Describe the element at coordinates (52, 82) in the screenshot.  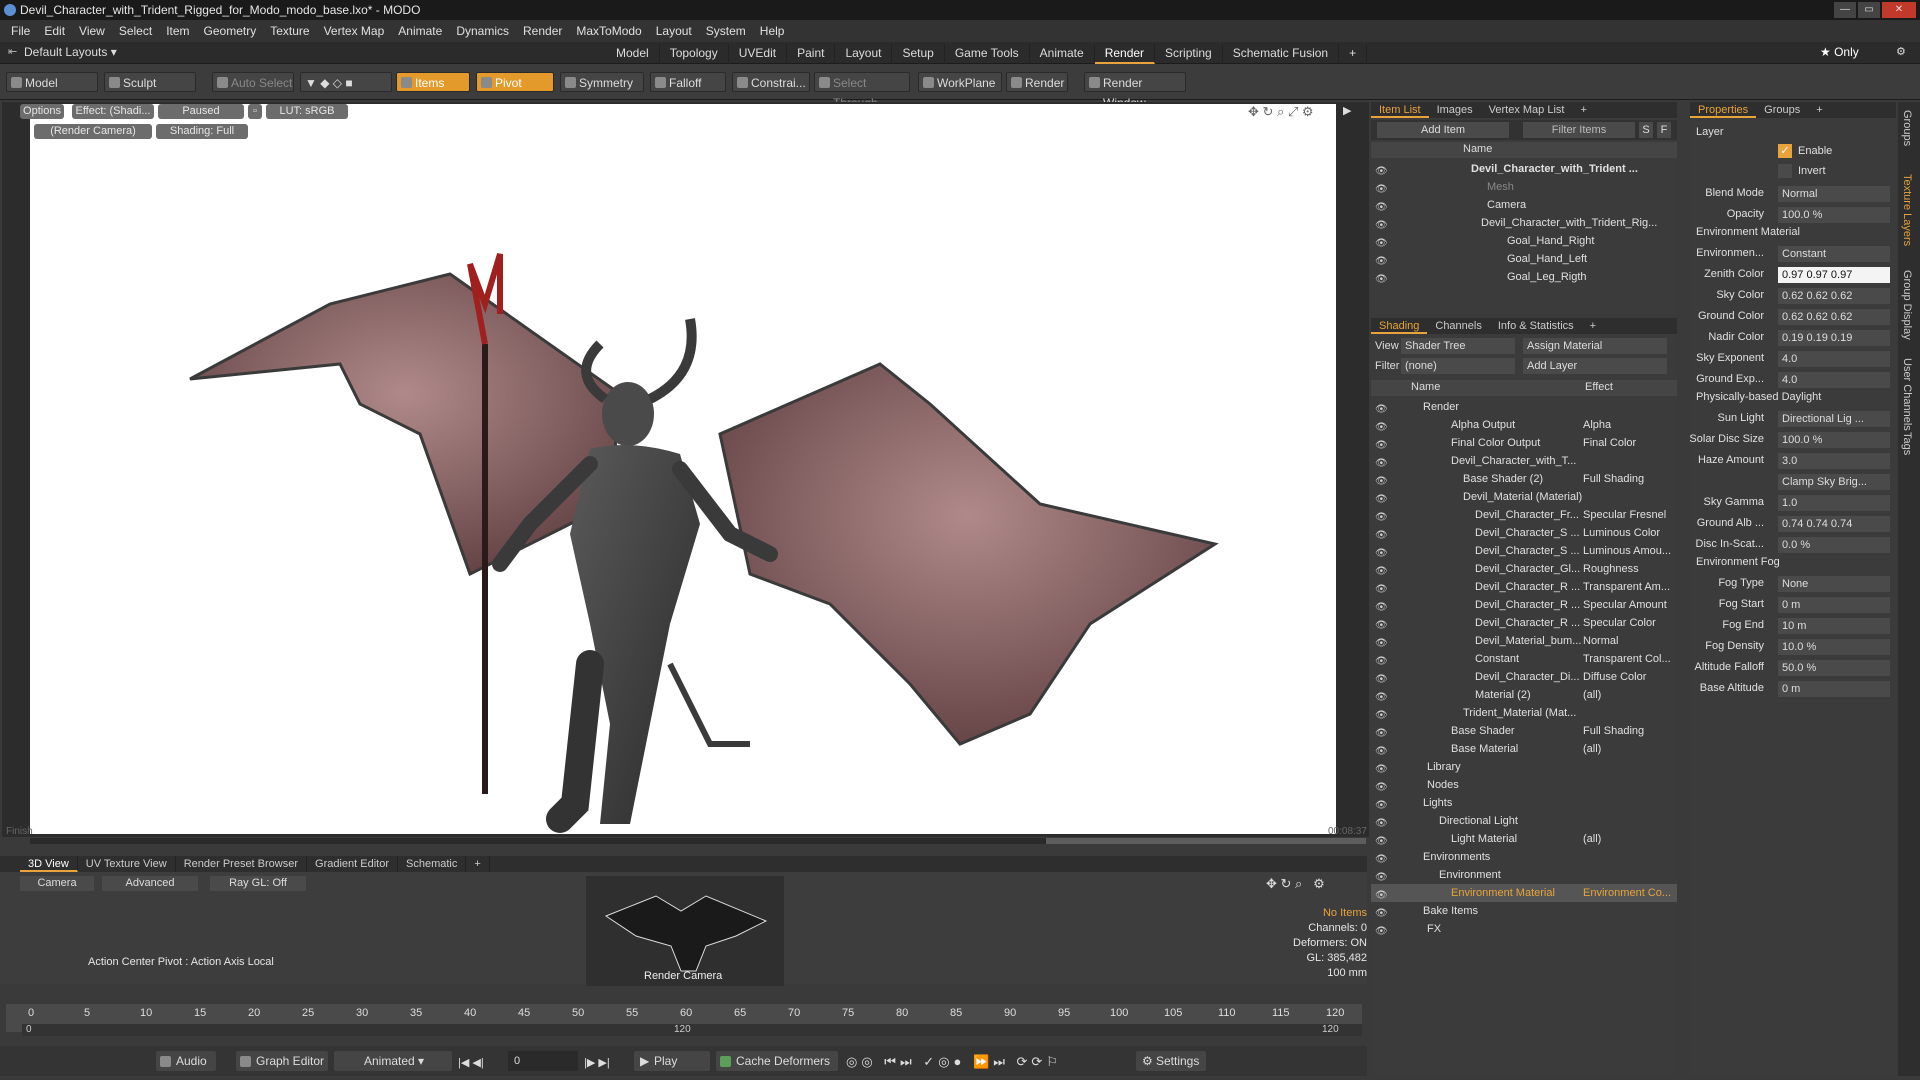
I see `model-button: Model` at that location.